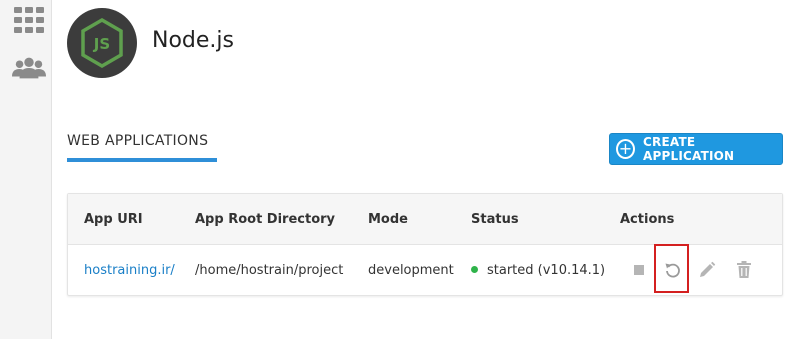 This screenshot has width=796, height=339. What do you see at coordinates (411, 270) in the screenshot?
I see `app-mode: development` at bounding box center [411, 270].